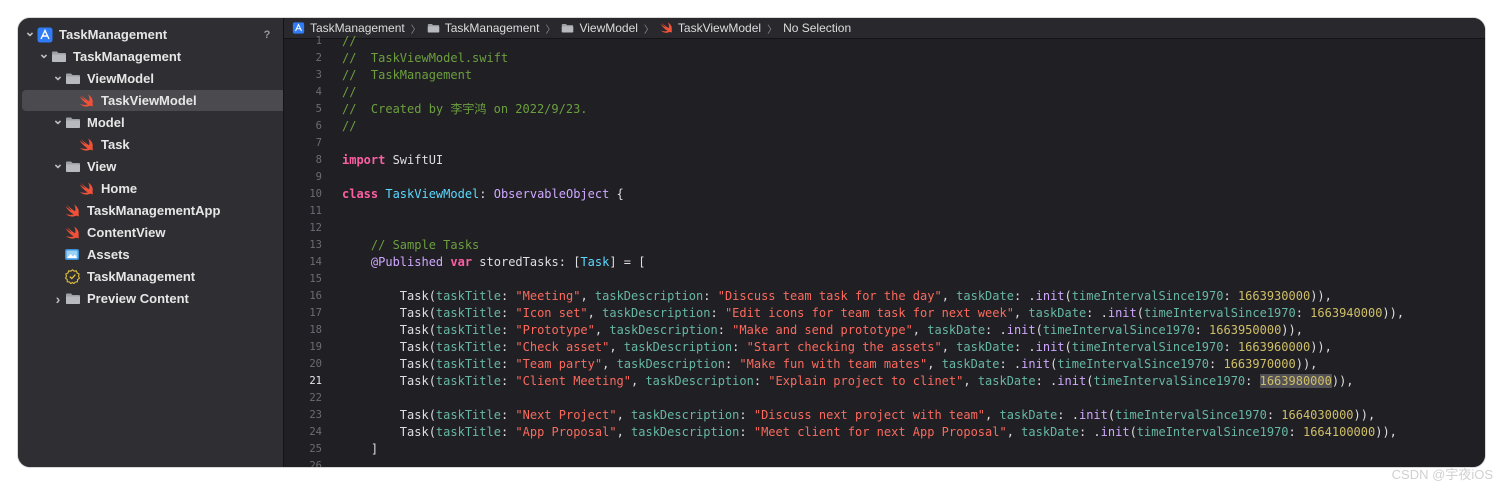 This screenshot has height=485, width=1503. Describe the element at coordinates (869, 313) in the screenshot. I see `code-token: "Edit icons for team task for next week"` at that location.